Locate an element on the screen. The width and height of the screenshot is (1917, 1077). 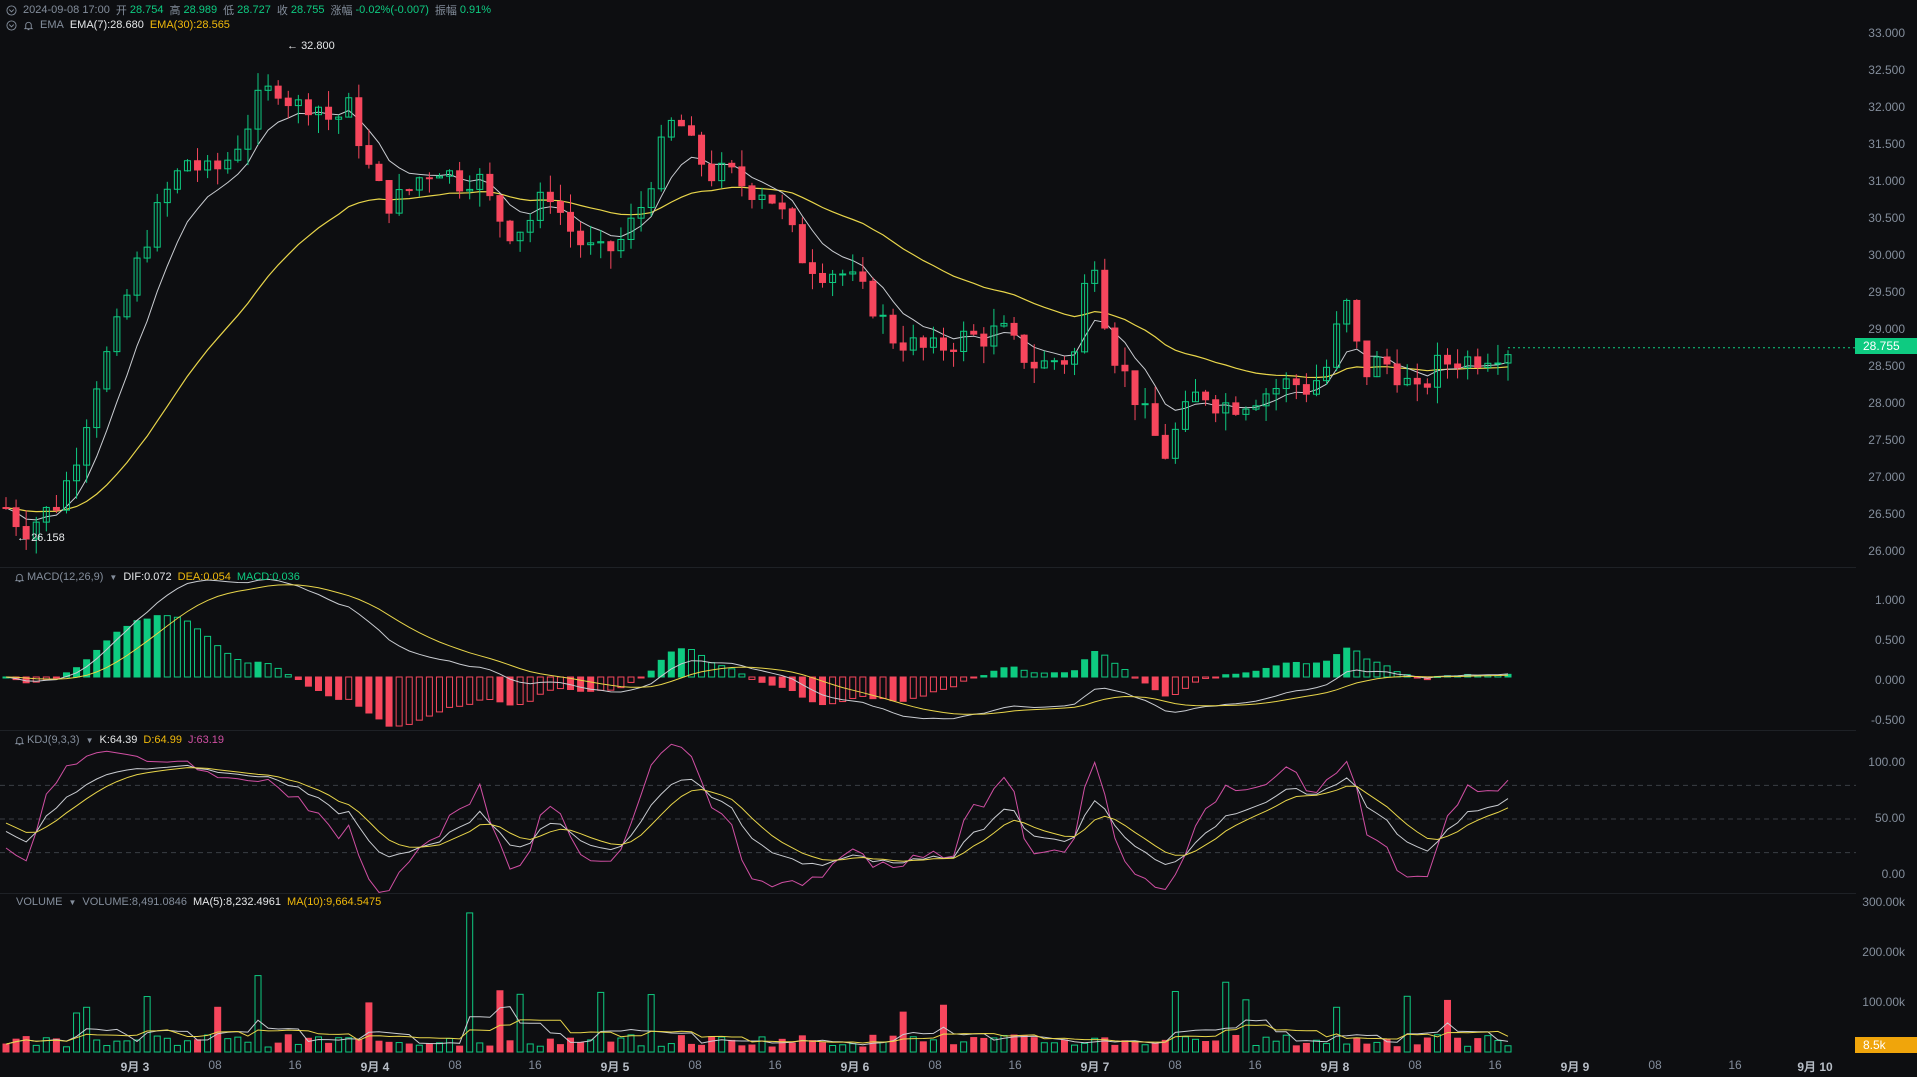
time-axis-tick: 9月 8 is located at coordinates (1335, 1067).